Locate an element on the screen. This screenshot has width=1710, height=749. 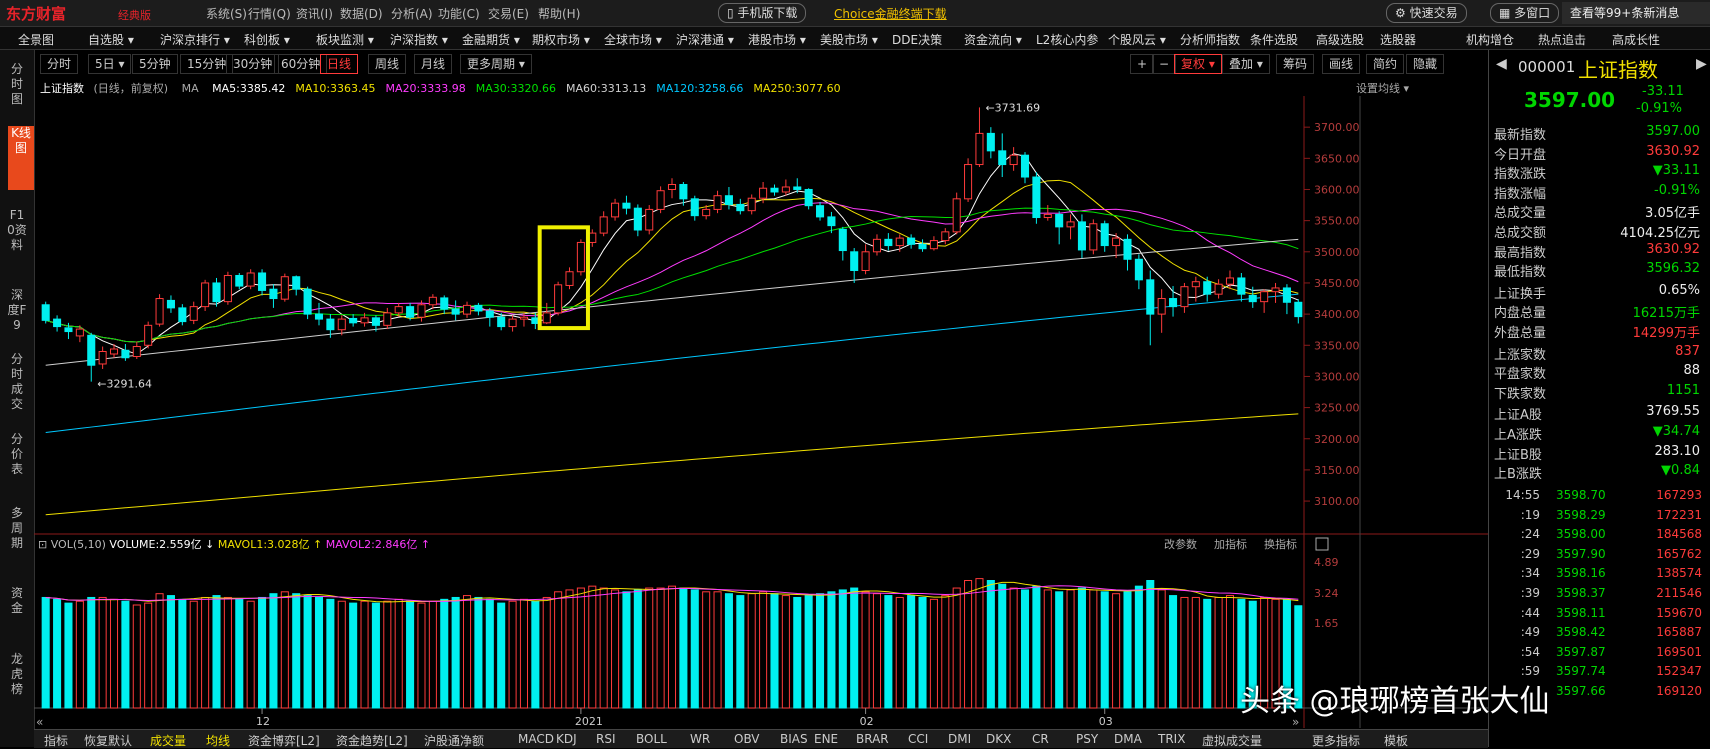
nav-item-18: 高级选股 is located at coordinates (1340, 39).